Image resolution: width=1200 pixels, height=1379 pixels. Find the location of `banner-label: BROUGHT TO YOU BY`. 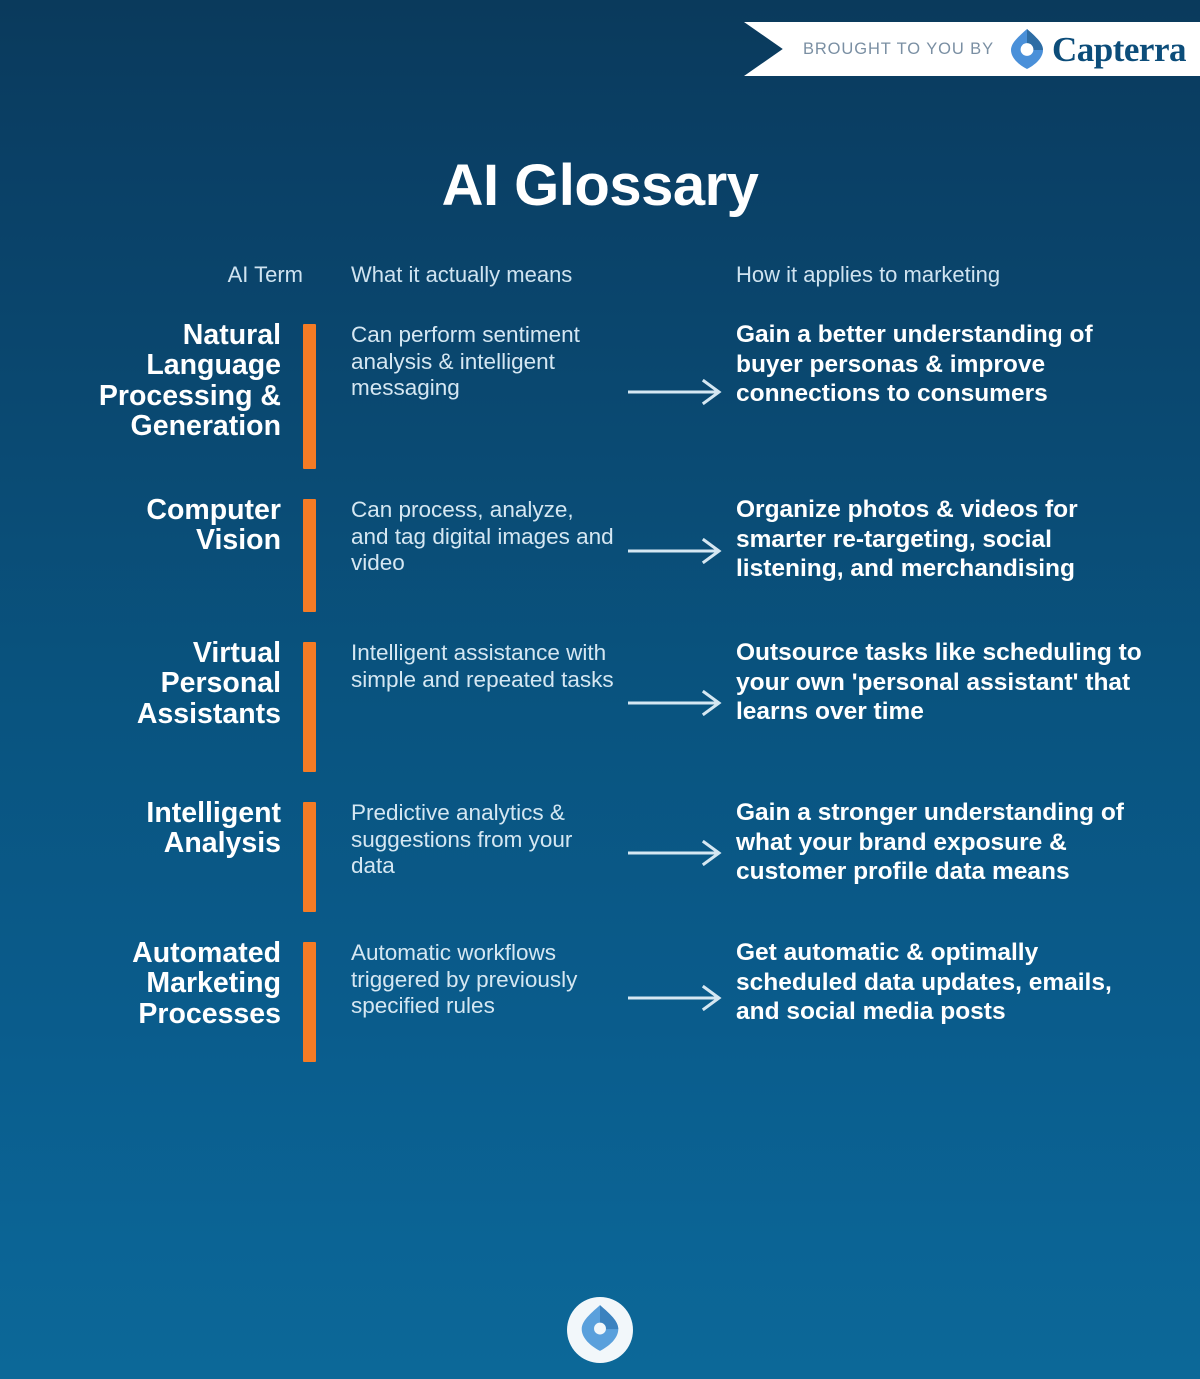

banner-label: BROUGHT TO YOU BY is located at coordinates (898, 48).